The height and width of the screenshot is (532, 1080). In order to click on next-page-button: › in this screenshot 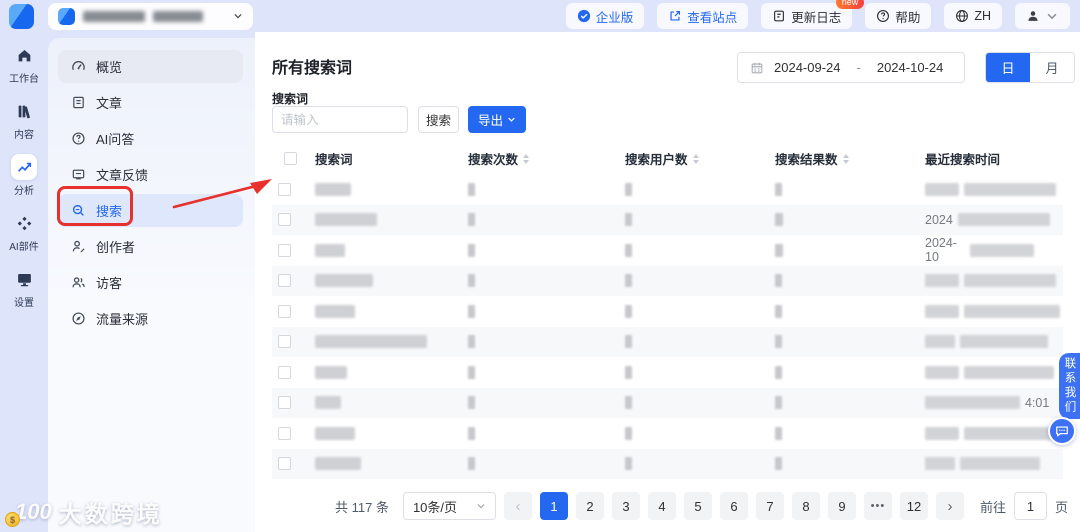, I will do `click(949, 506)`.